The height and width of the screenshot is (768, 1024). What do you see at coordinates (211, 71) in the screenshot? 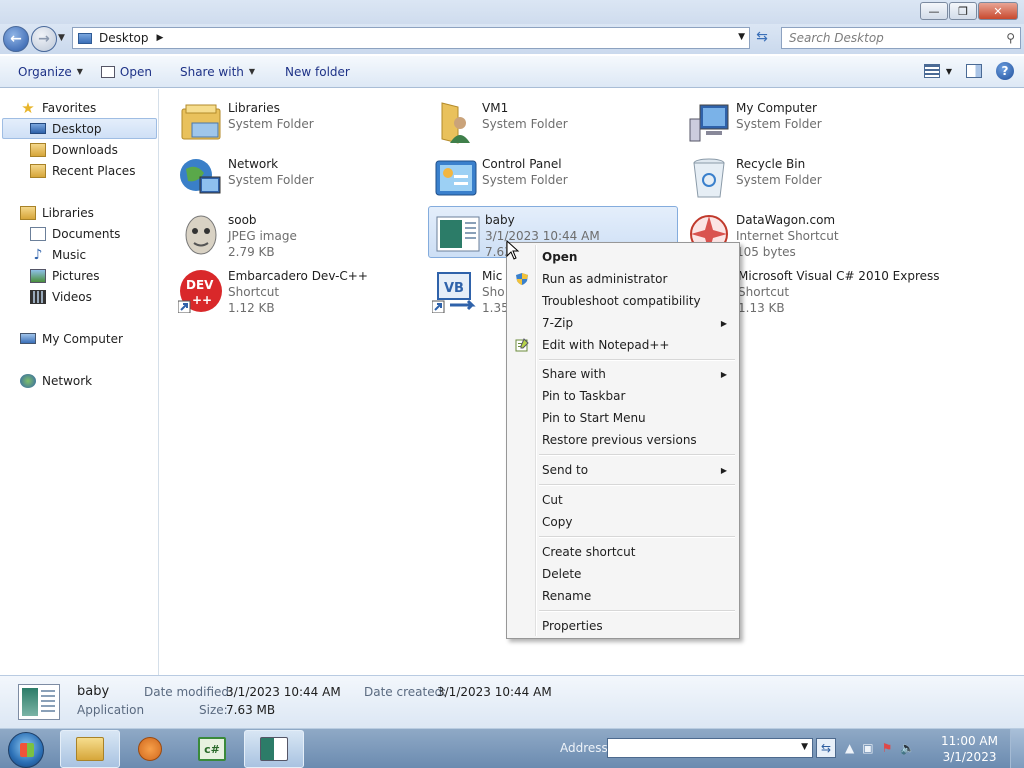
I see `share-with-label: Share with` at bounding box center [211, 71].